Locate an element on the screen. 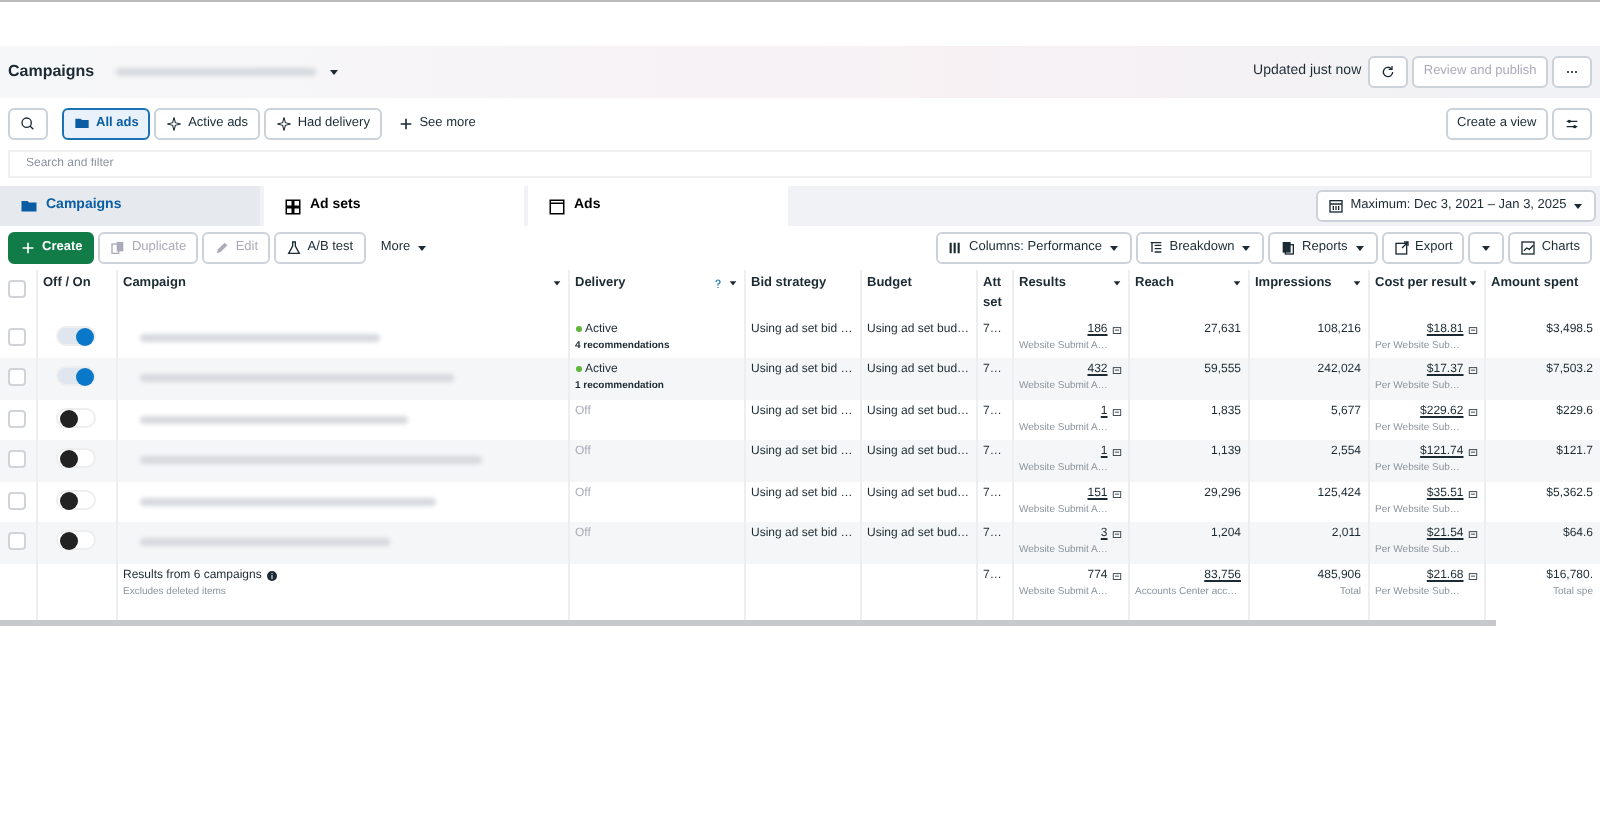 The image size is (1600, 832). select-all-checkbox is located at coordinates (17, 289).